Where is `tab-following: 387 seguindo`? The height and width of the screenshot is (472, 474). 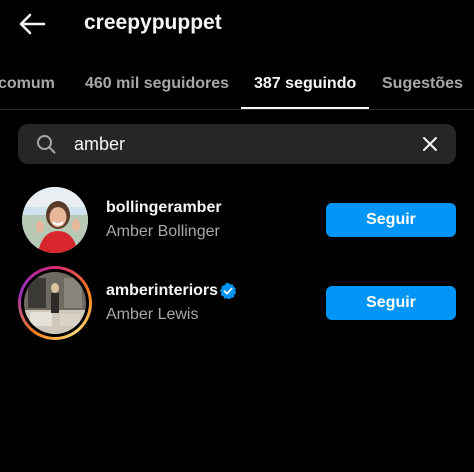
tab-following: 387 seguindo is located at coordinates (305, 85).